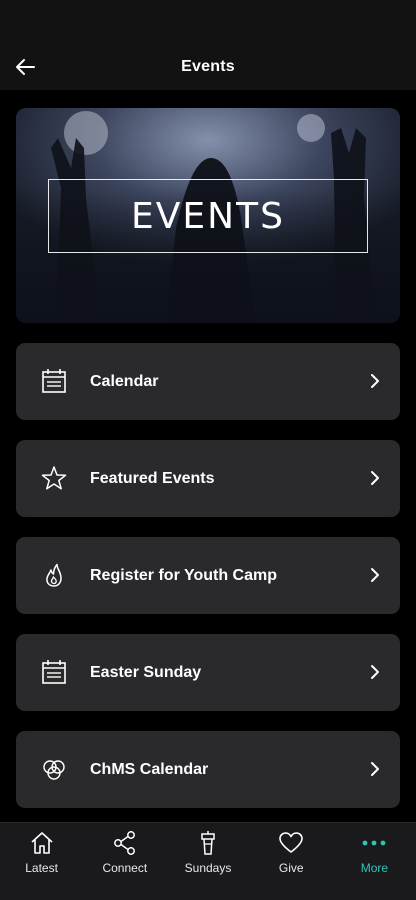 This screenshot has height=900, width=416. Describe the element at coordinates (208, 868) in the screenshot. I see `tab-label: Sundays` at that location.